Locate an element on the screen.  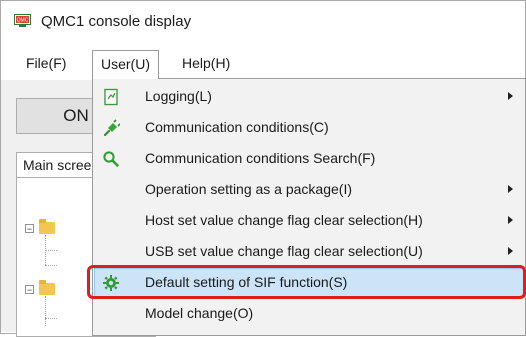
menu-user: User(U) is located at coordinates (125, 64).